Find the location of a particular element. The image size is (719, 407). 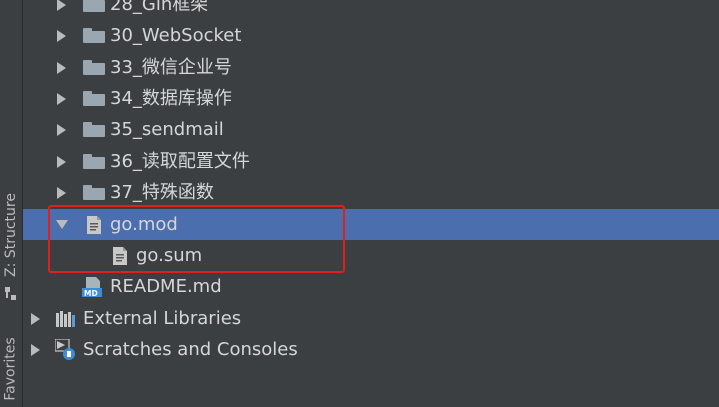

tree-item-selected: go.mod is located at coordinates (371, 224).